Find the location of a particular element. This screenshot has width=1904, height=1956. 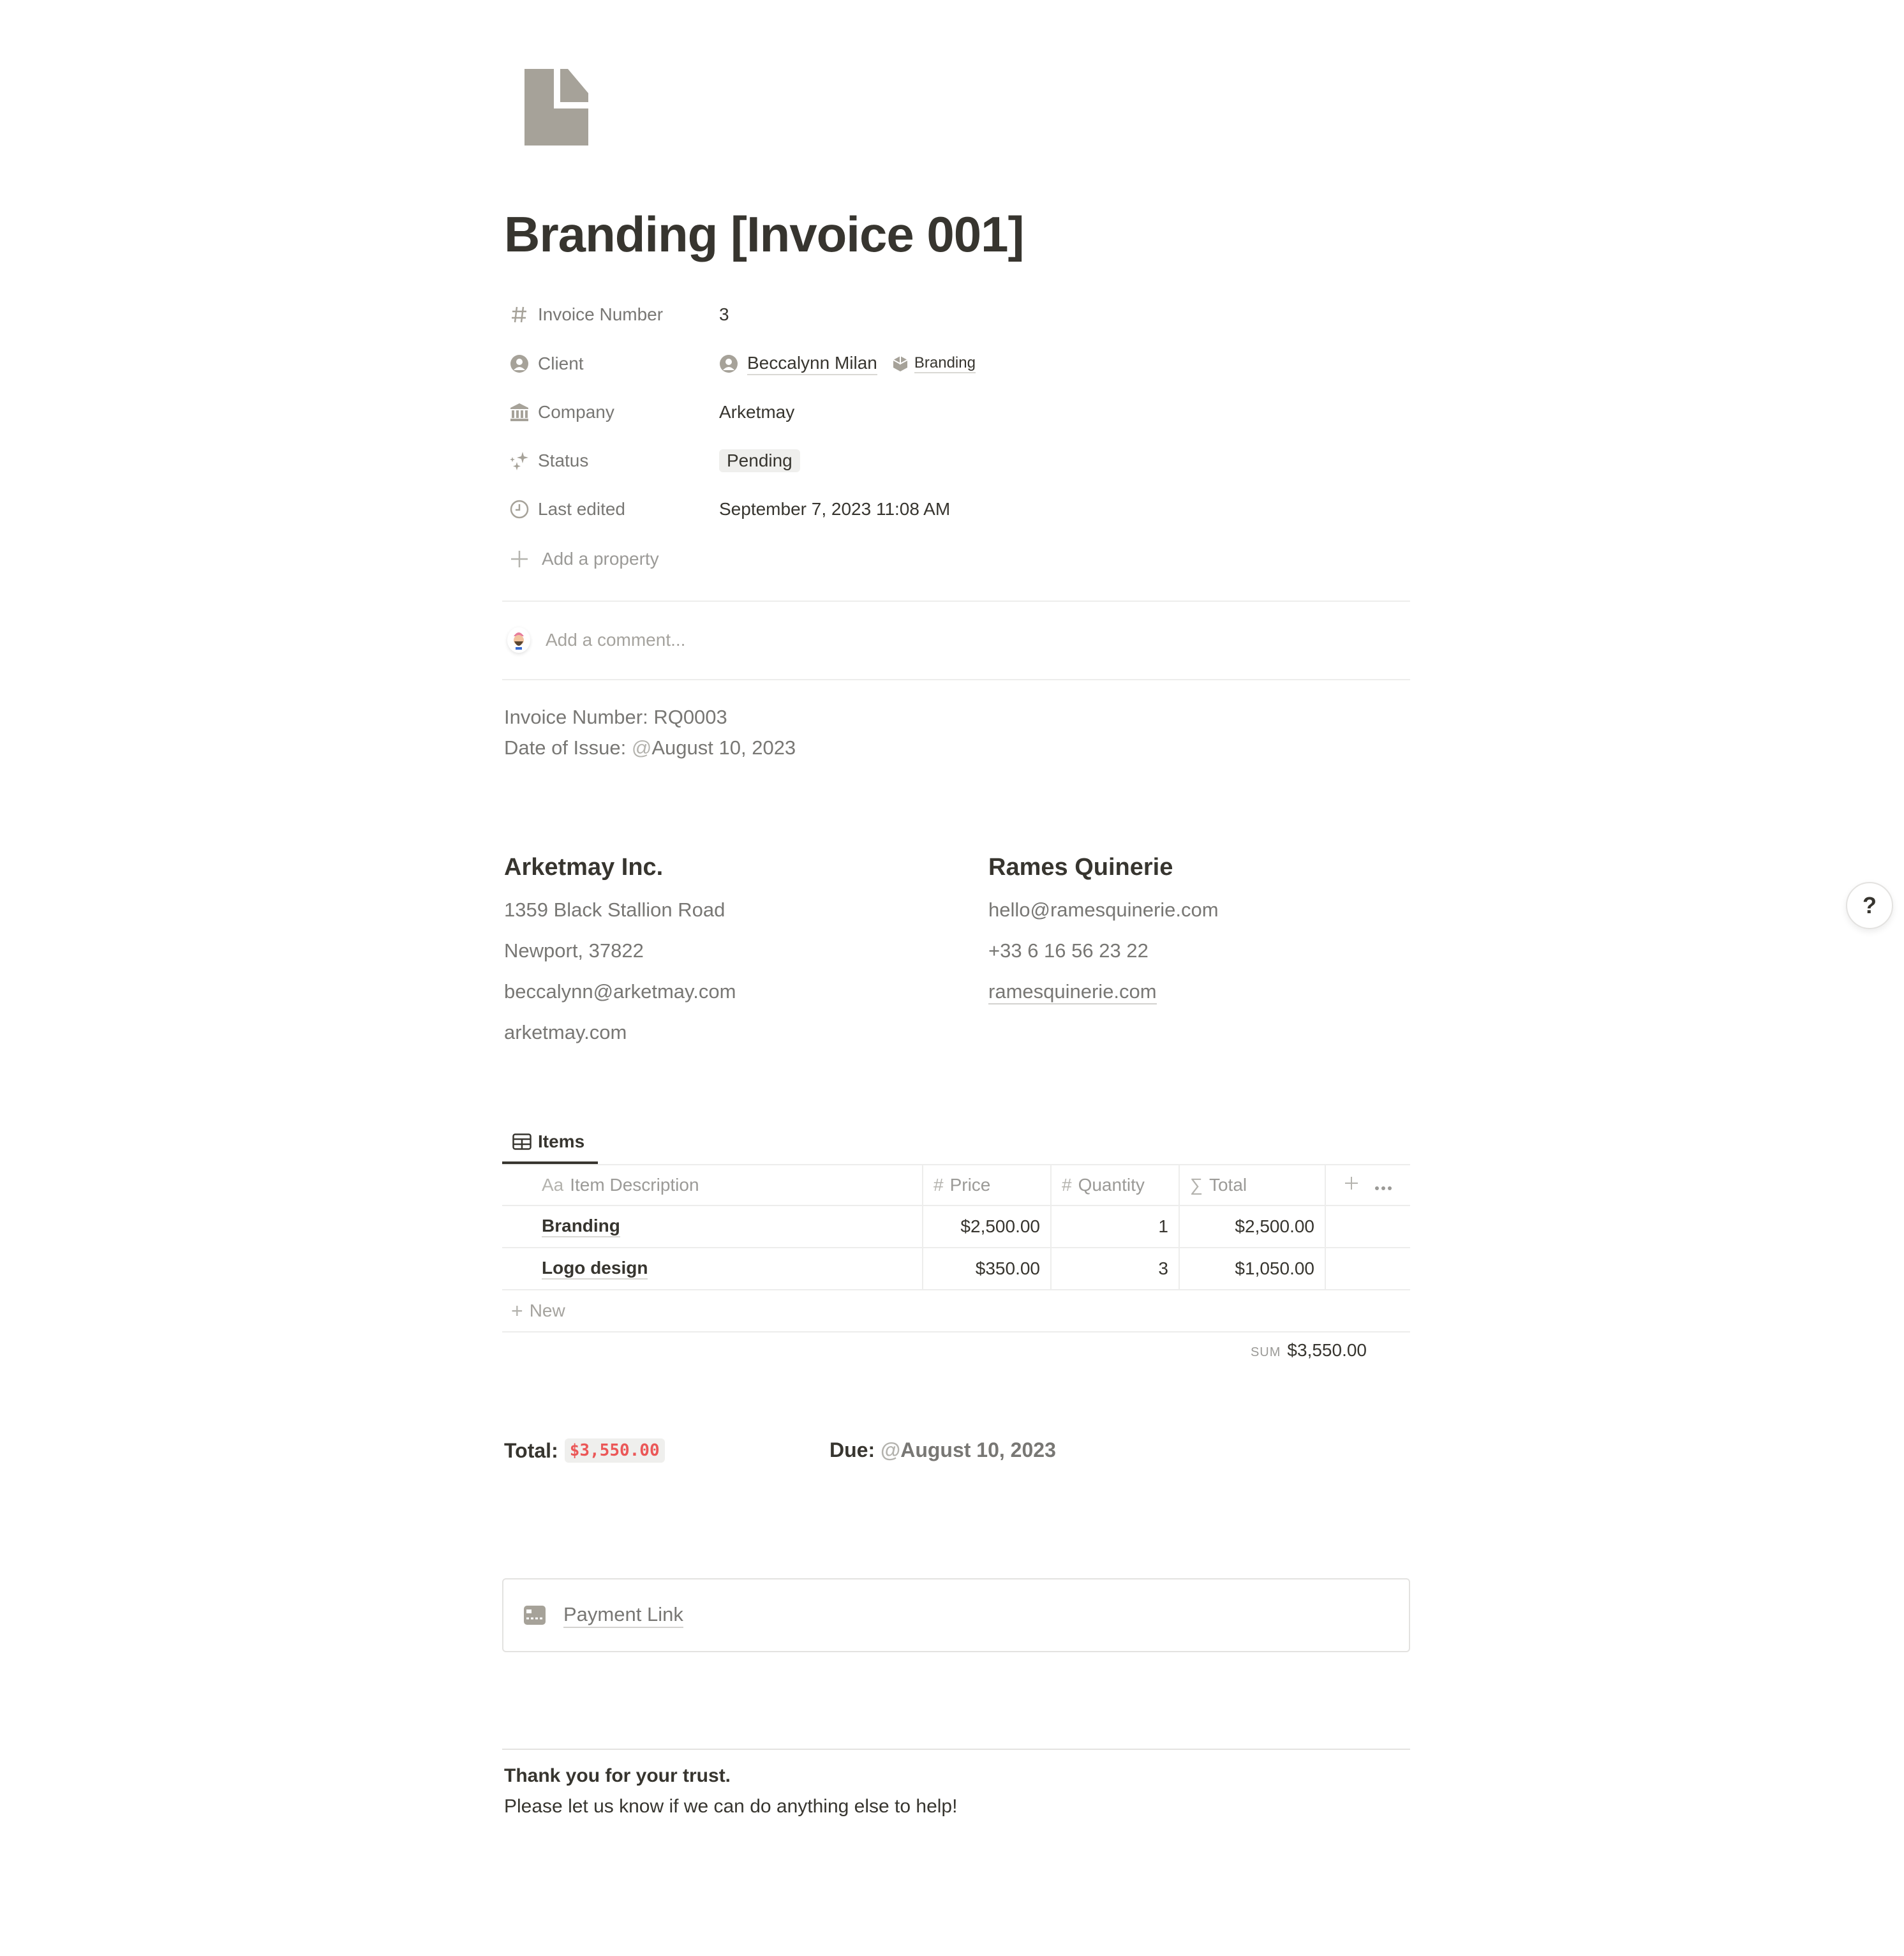

add-column-icon is located at coordinates (1351, 1185).